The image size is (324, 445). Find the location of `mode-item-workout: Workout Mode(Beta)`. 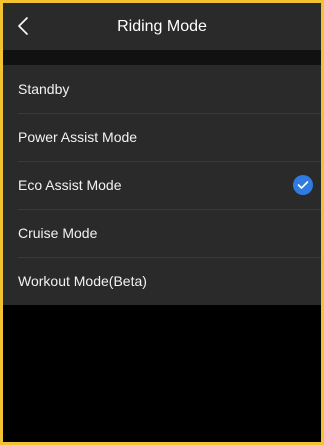

mode-item-workout: Workout Mode(Beta) is located at coordinates (162, 281).